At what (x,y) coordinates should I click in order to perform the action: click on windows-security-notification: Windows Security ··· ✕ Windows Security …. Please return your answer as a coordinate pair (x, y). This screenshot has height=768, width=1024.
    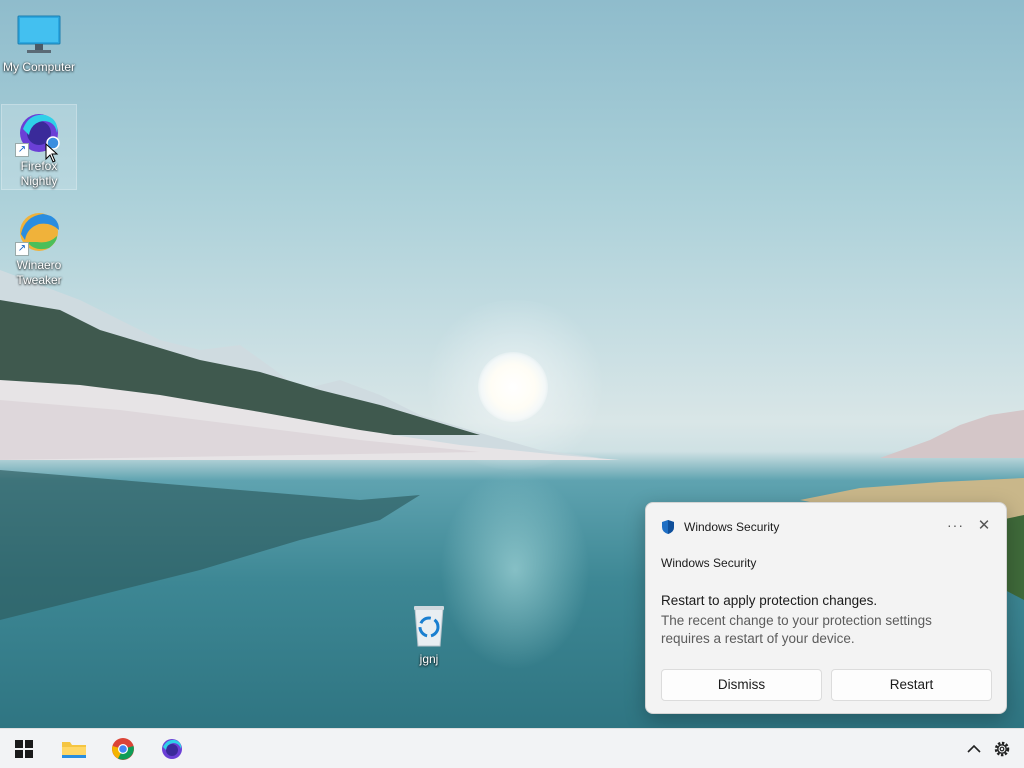
    Looking at the image, I should click on (826, 608).